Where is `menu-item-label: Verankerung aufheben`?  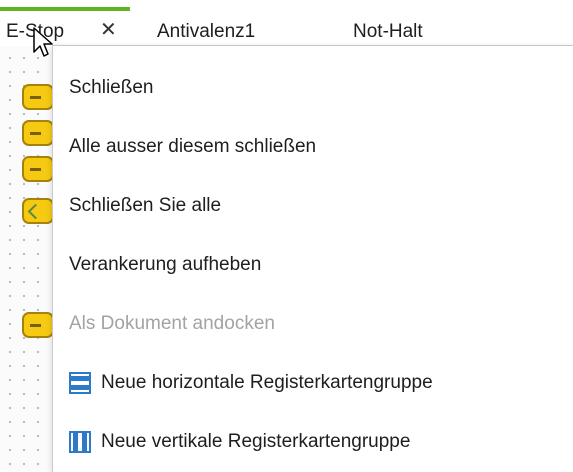
menu-item-label: Verankerung aufheben is located at coordinates (165, 264).